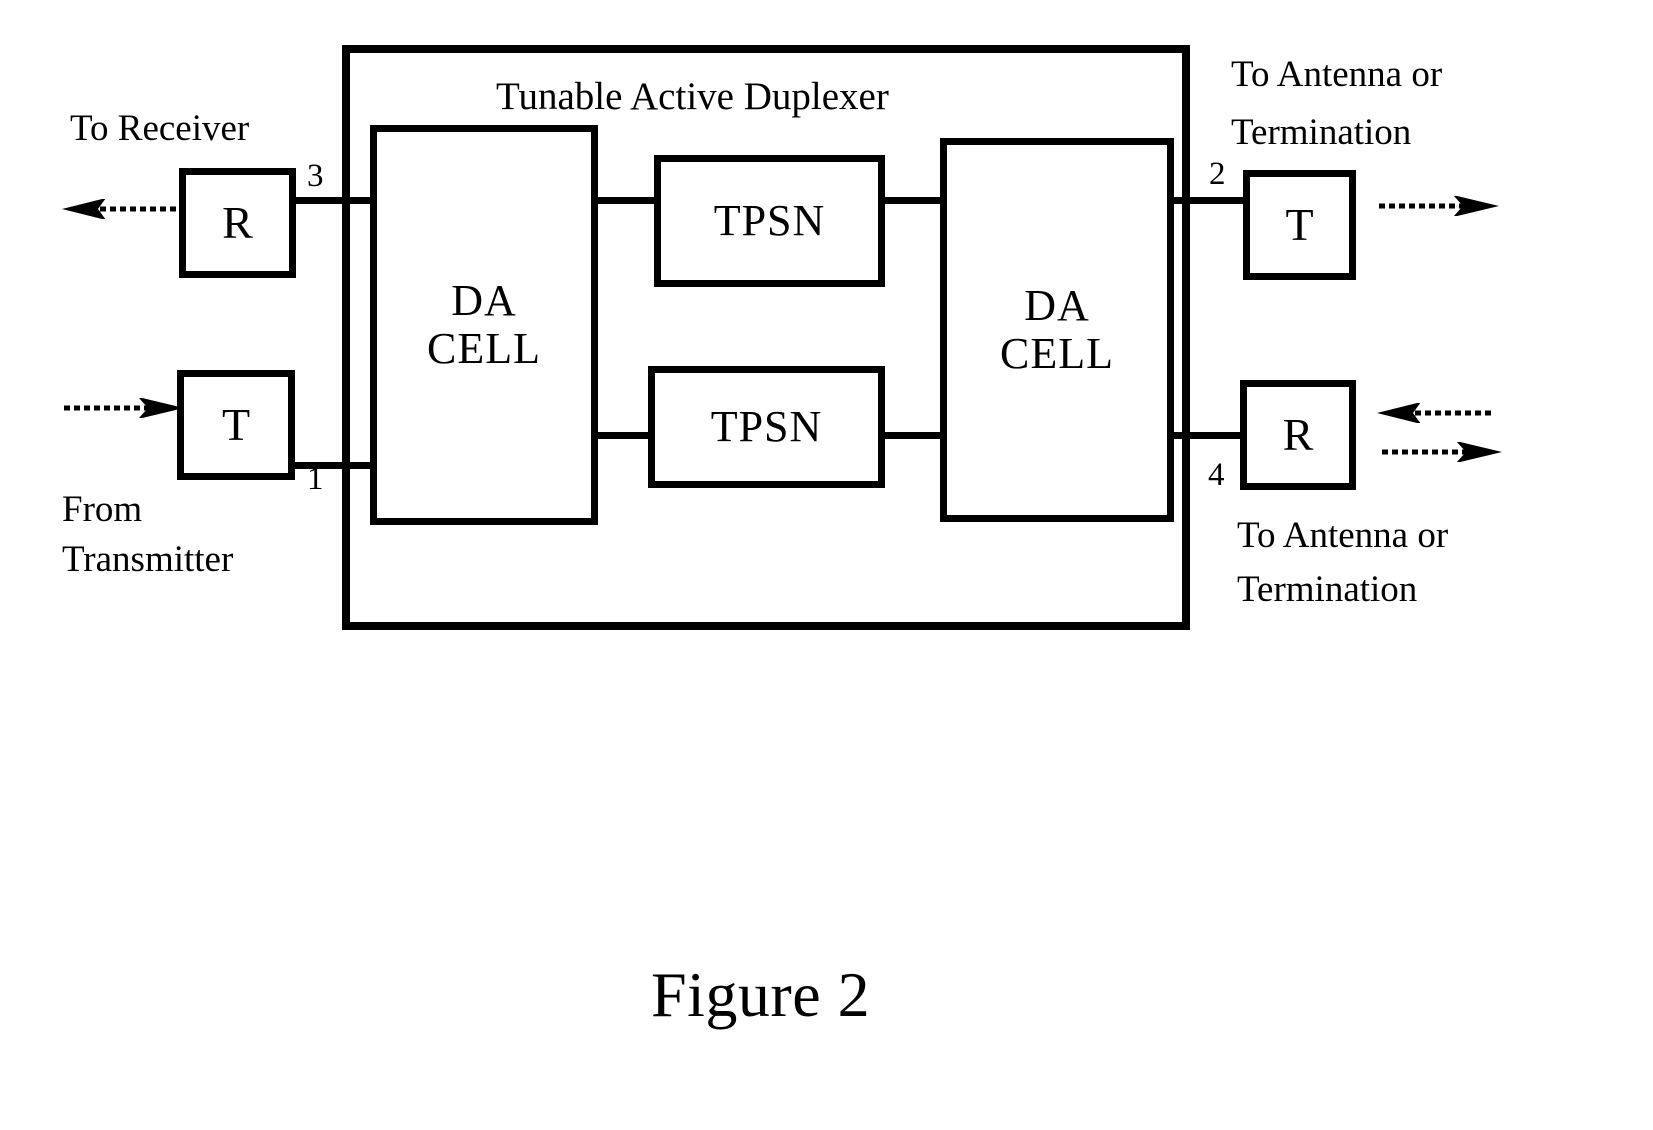 This screenshot has width=1653, height=1130. I want to click on da-cell-right-line2: CELL, so click(1057, 353).